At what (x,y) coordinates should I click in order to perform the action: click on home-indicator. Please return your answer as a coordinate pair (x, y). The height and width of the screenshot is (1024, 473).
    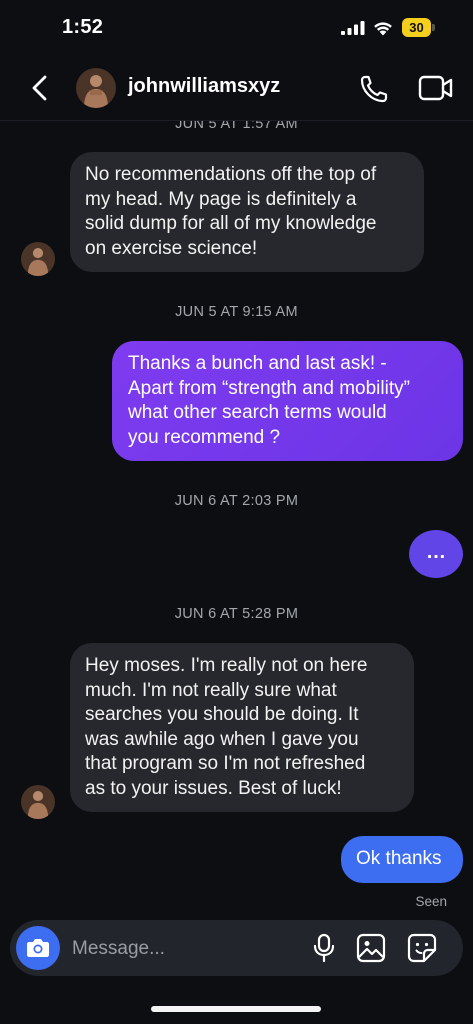
    Looking at the image, I should click on (236, 1009).